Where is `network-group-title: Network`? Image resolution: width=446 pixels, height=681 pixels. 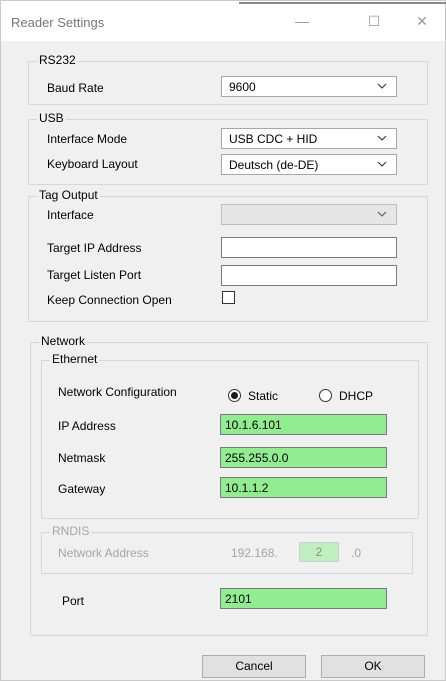
network-group-title: Network is located at coordinates (63, 341).